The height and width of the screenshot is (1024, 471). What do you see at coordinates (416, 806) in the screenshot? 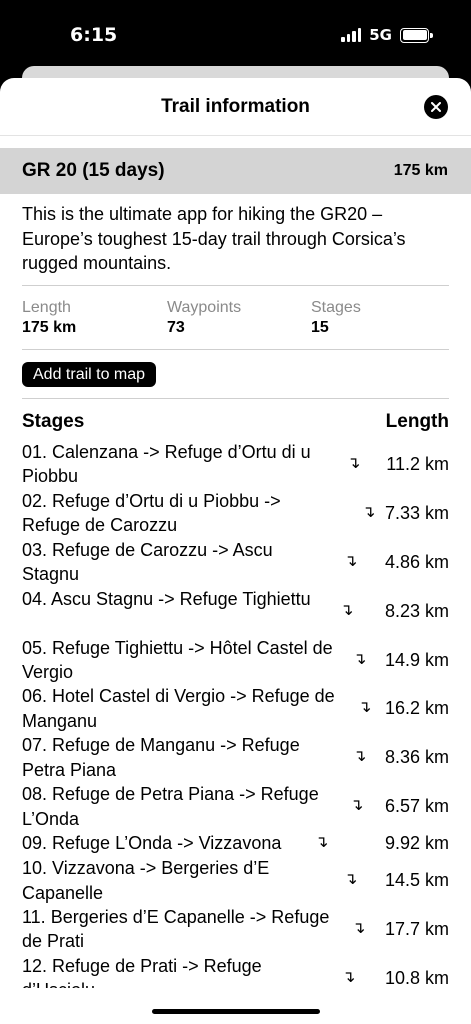
I see `stage-length: 6.57 km` at bounding box center [416, 806].